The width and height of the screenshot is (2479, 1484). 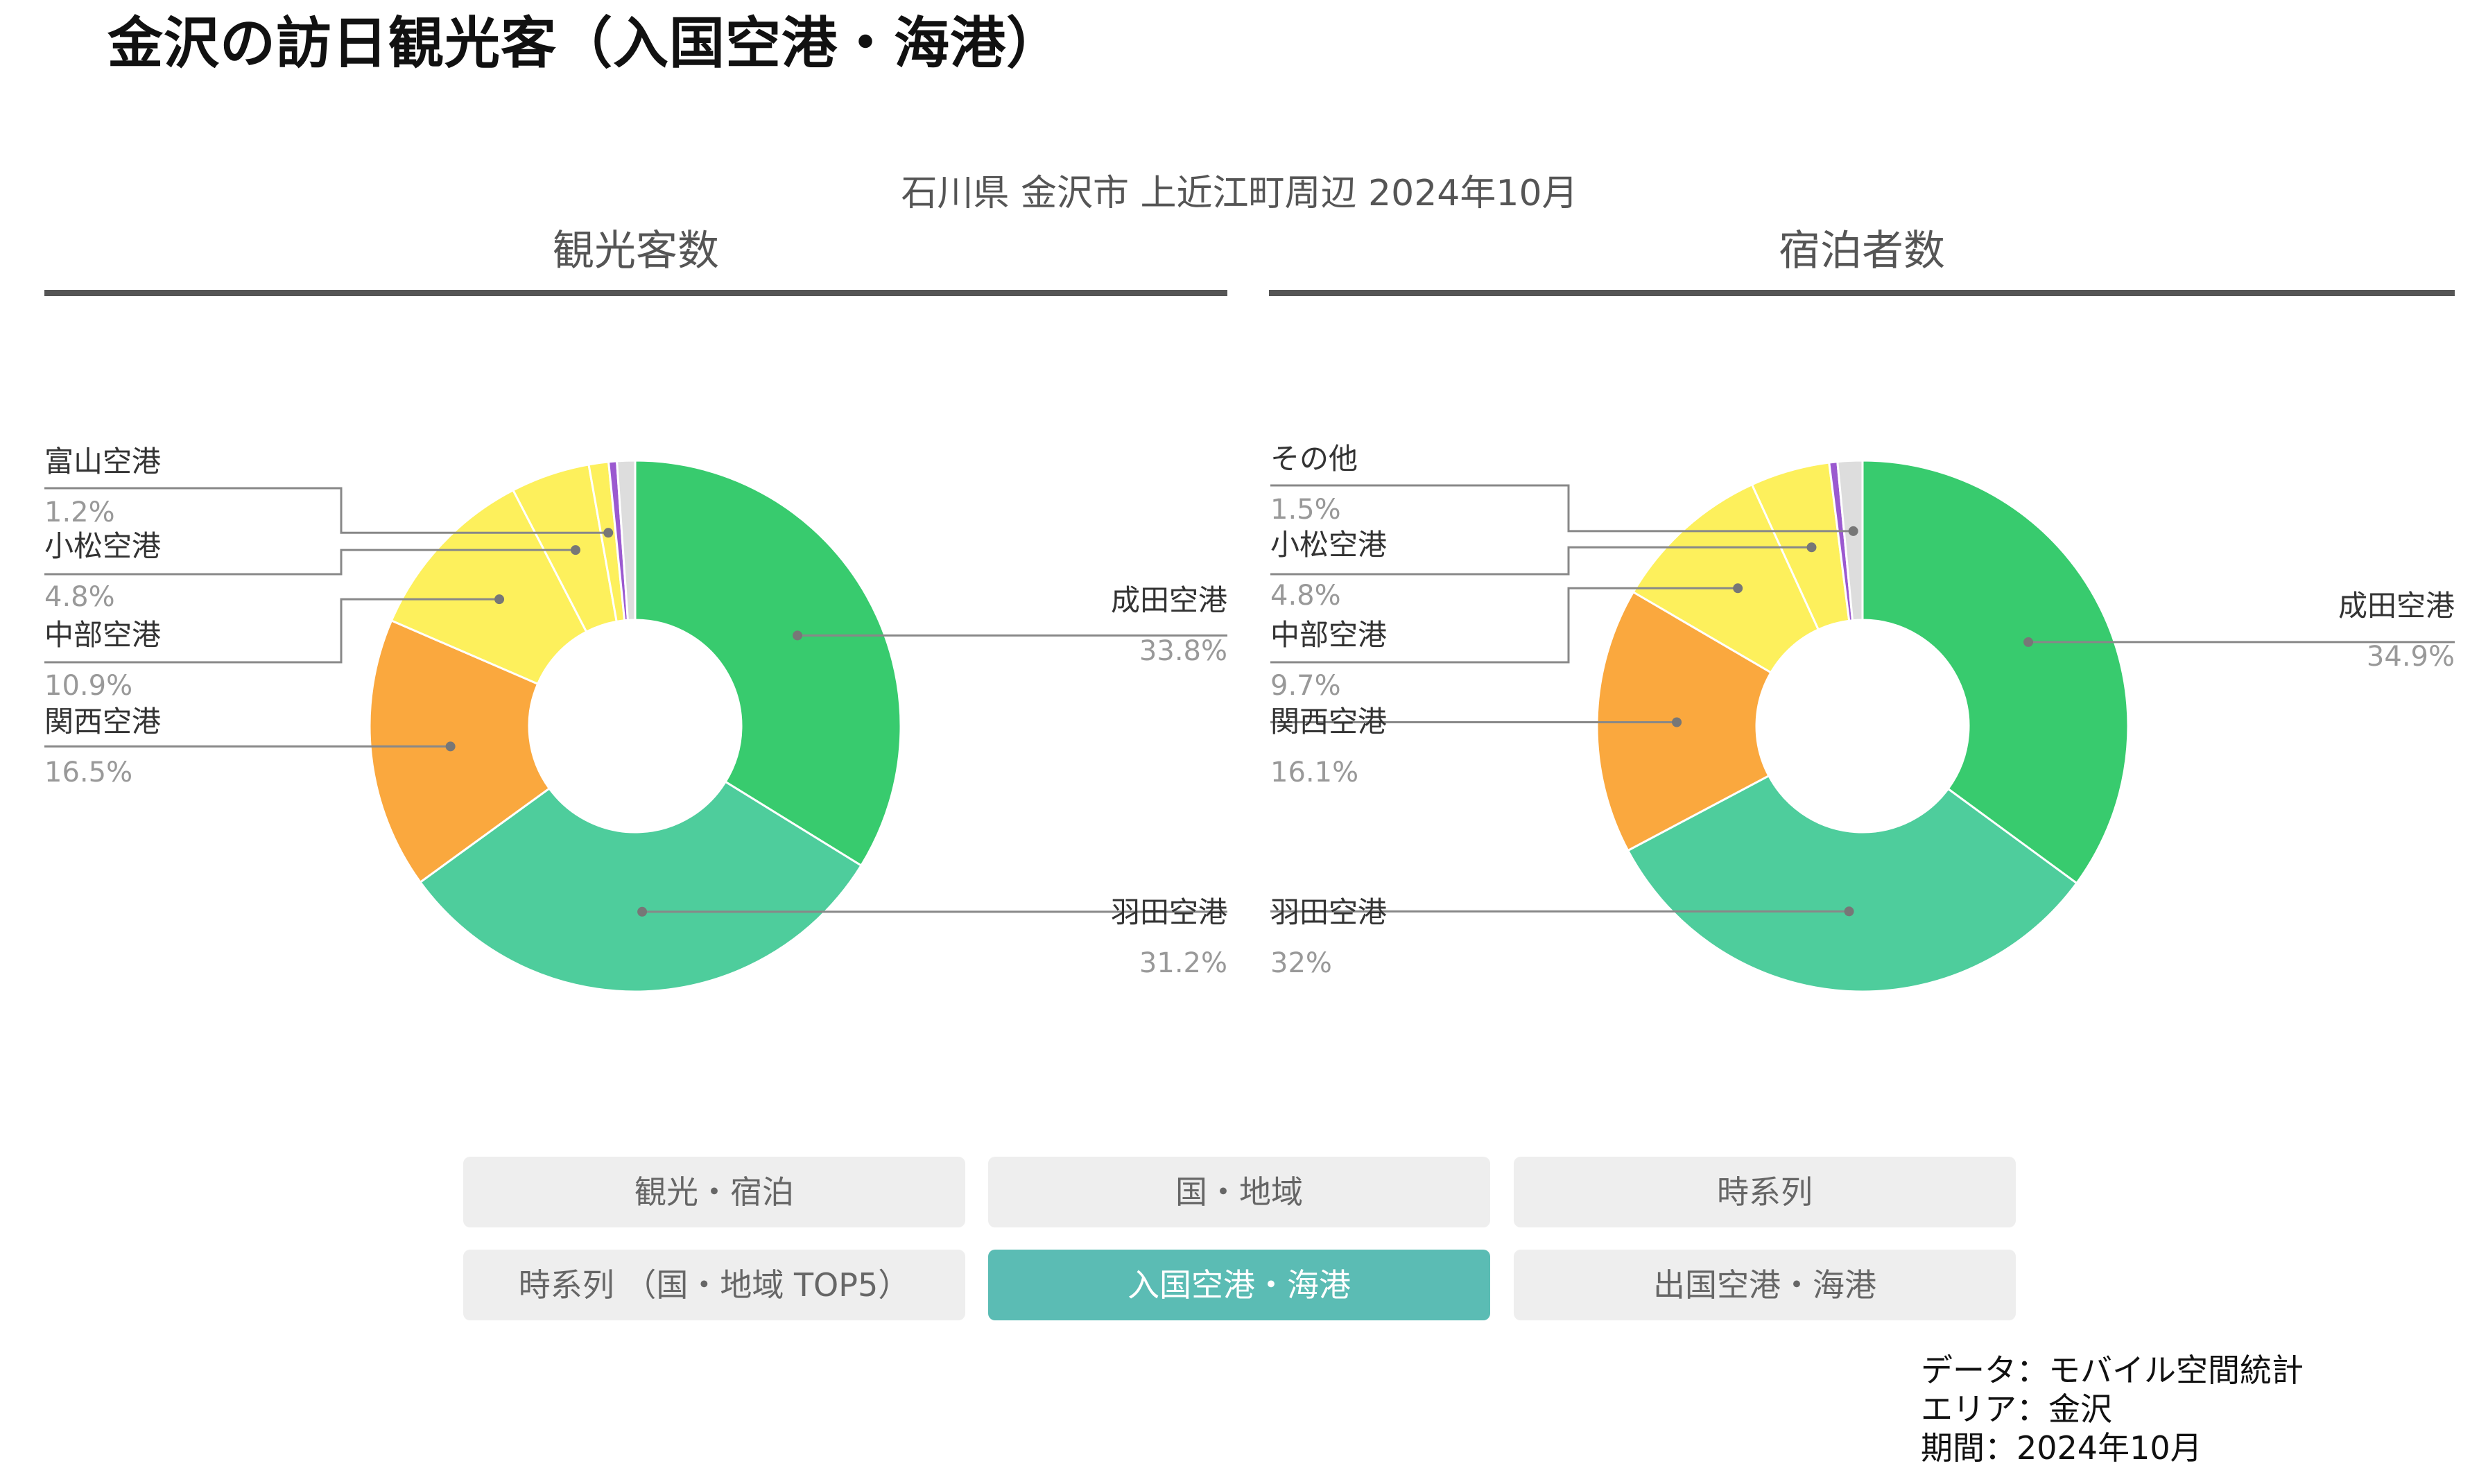 What do you see at coordinates (1183, 651) in the screenshot?
I see `slice-percent: 33.8%` at bounding box center [1183, 651].